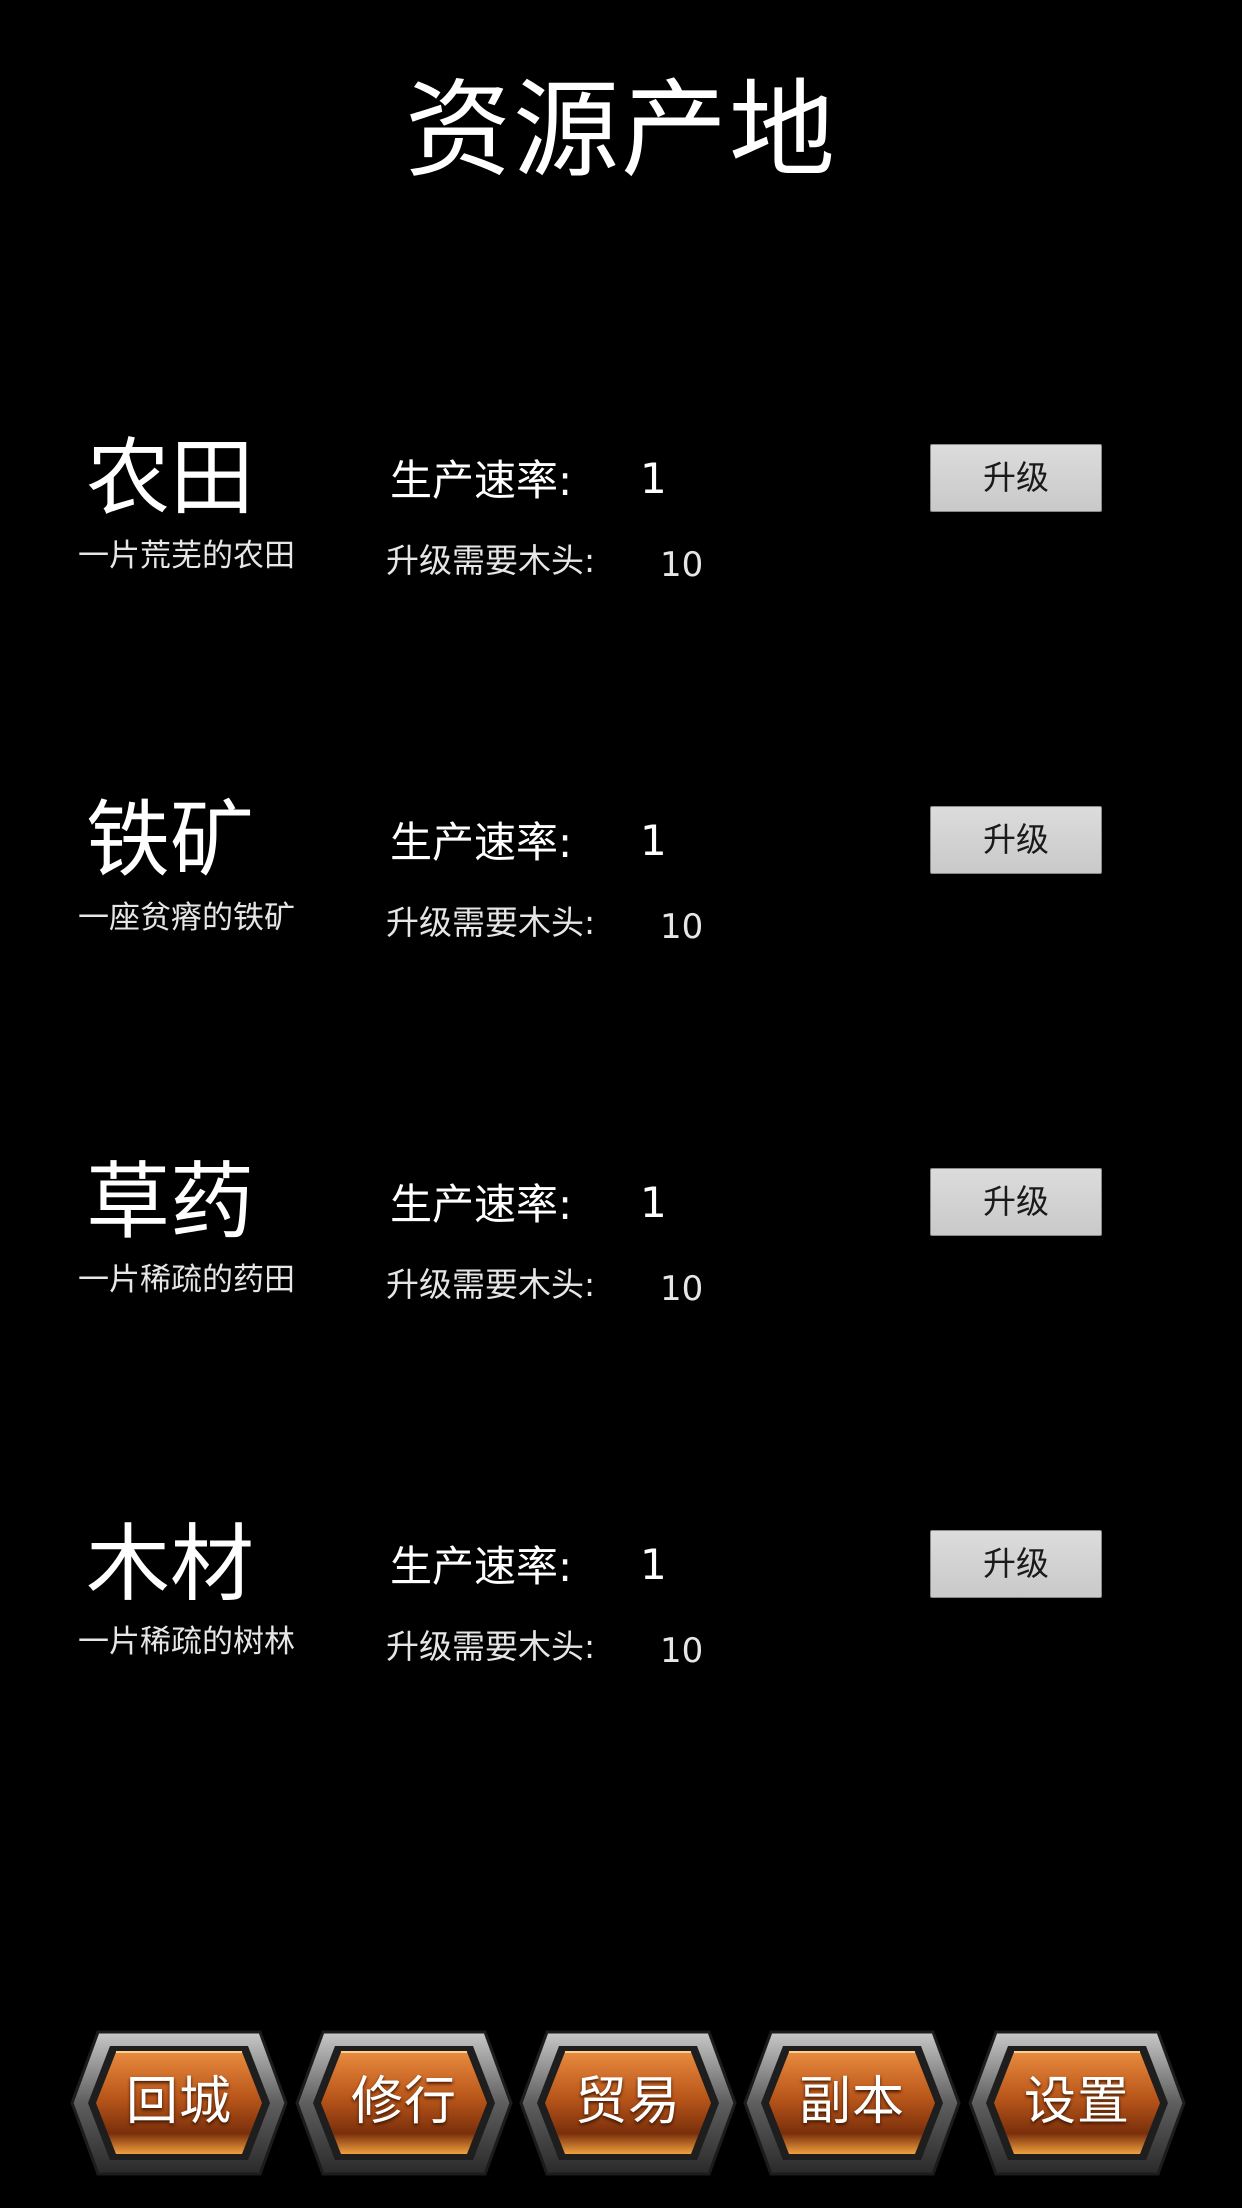  Describe the element at coordinates (621, 1252) in the screenshot. I see `resource-row-herbs: 草药 一片稀疏的药田 生产速率: 1 升级需要木头: 10 升级` at that location.